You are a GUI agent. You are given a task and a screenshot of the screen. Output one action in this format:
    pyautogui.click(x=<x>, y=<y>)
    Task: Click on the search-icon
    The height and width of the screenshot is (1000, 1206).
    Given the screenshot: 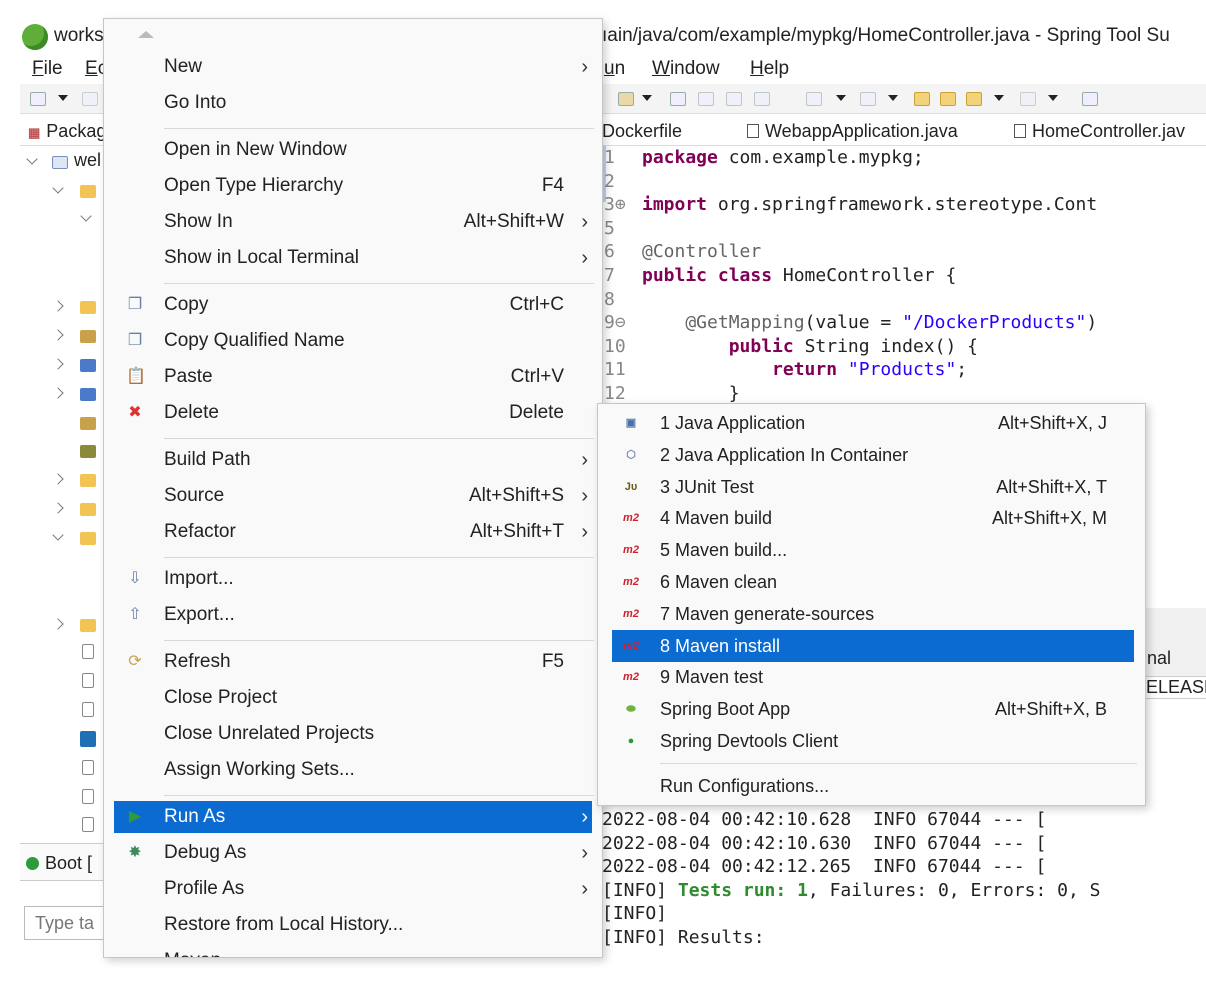 What is the action you would take?
    pyautogui.click(x=706, y=99)
    